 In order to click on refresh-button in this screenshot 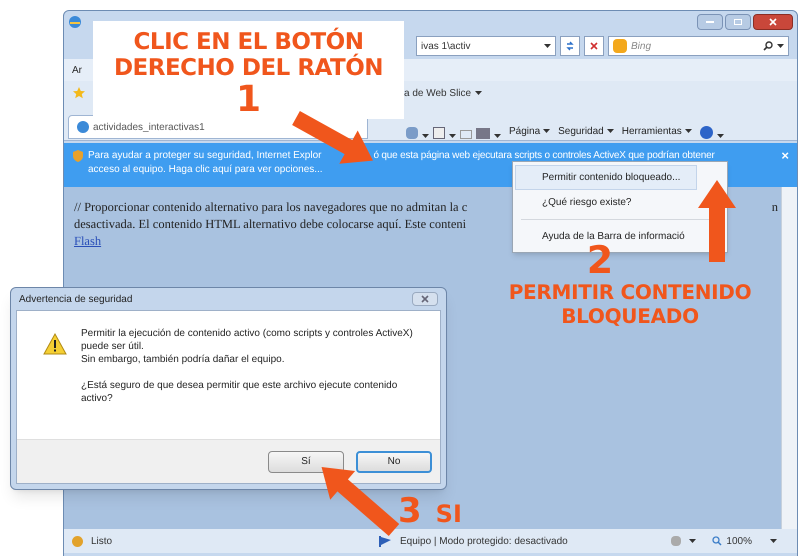, I will do `click(570, 46)`.